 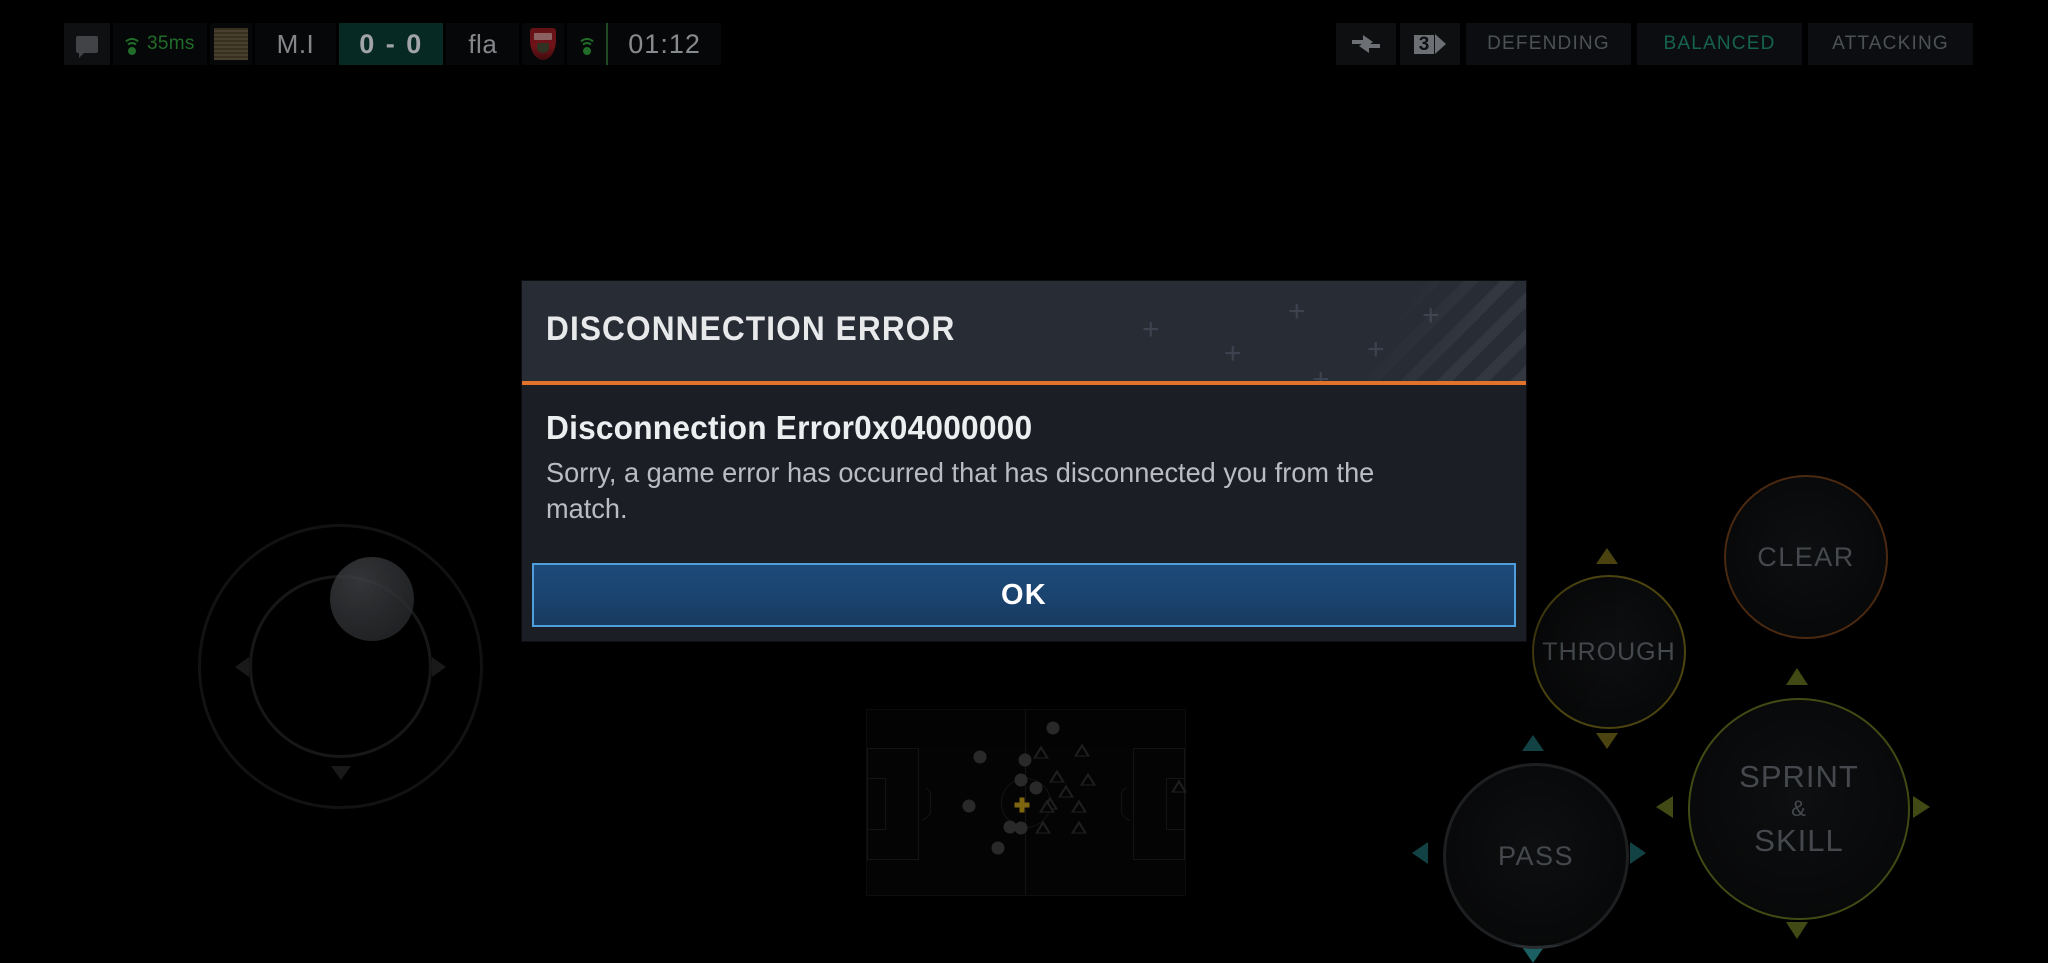 I want to click on ok-button: OK, so click(x=1024, y=595).